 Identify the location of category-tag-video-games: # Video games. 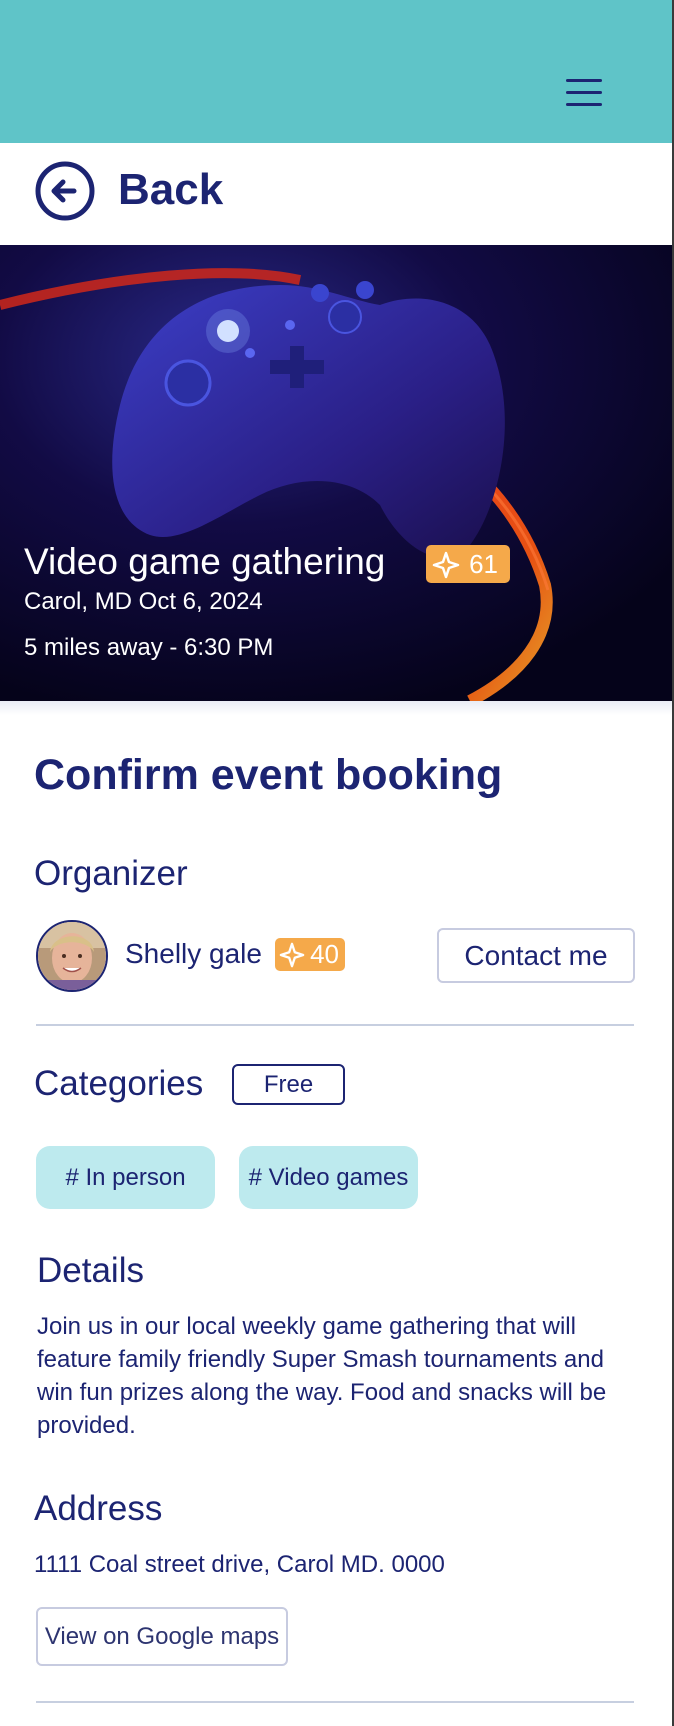
(328, 1177).